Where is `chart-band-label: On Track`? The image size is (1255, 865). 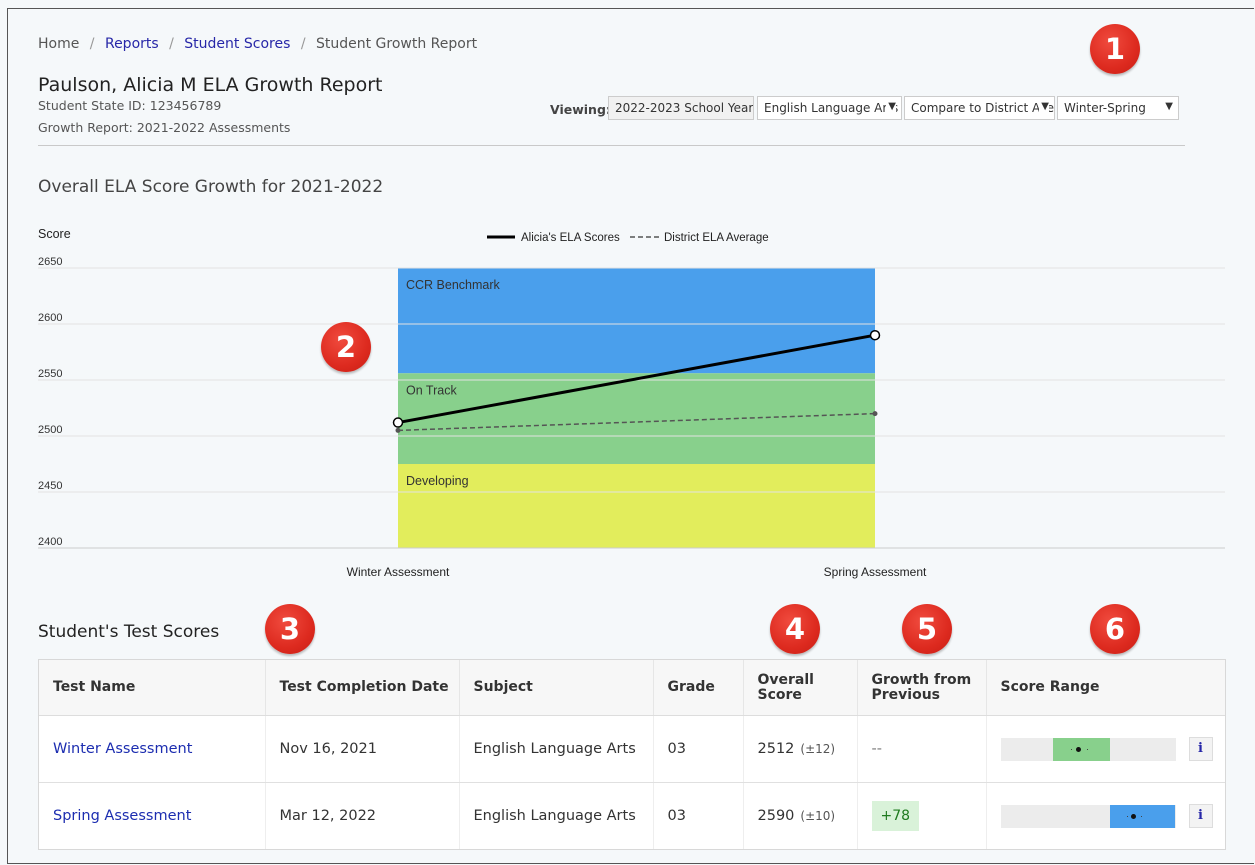
chart-band-label: On Track is located at coordinates (431, 390).